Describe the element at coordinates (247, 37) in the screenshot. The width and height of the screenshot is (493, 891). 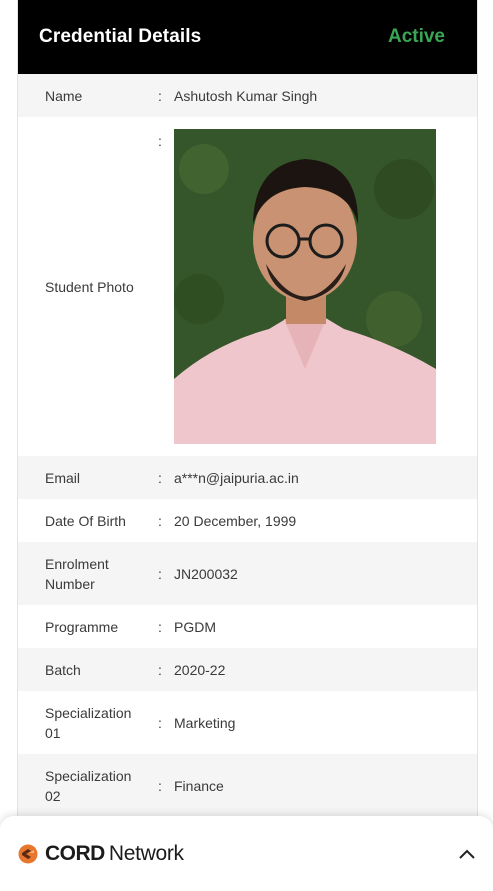
I see `credential-header: Credential Details Active` at that location.